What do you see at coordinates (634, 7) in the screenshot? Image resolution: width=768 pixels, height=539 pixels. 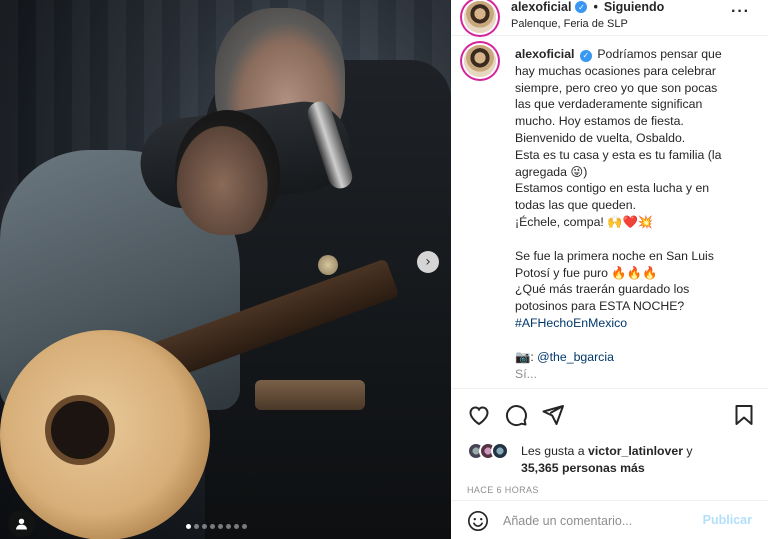 I see `following-button: Siguiendo` at bounding box center [634, 7].